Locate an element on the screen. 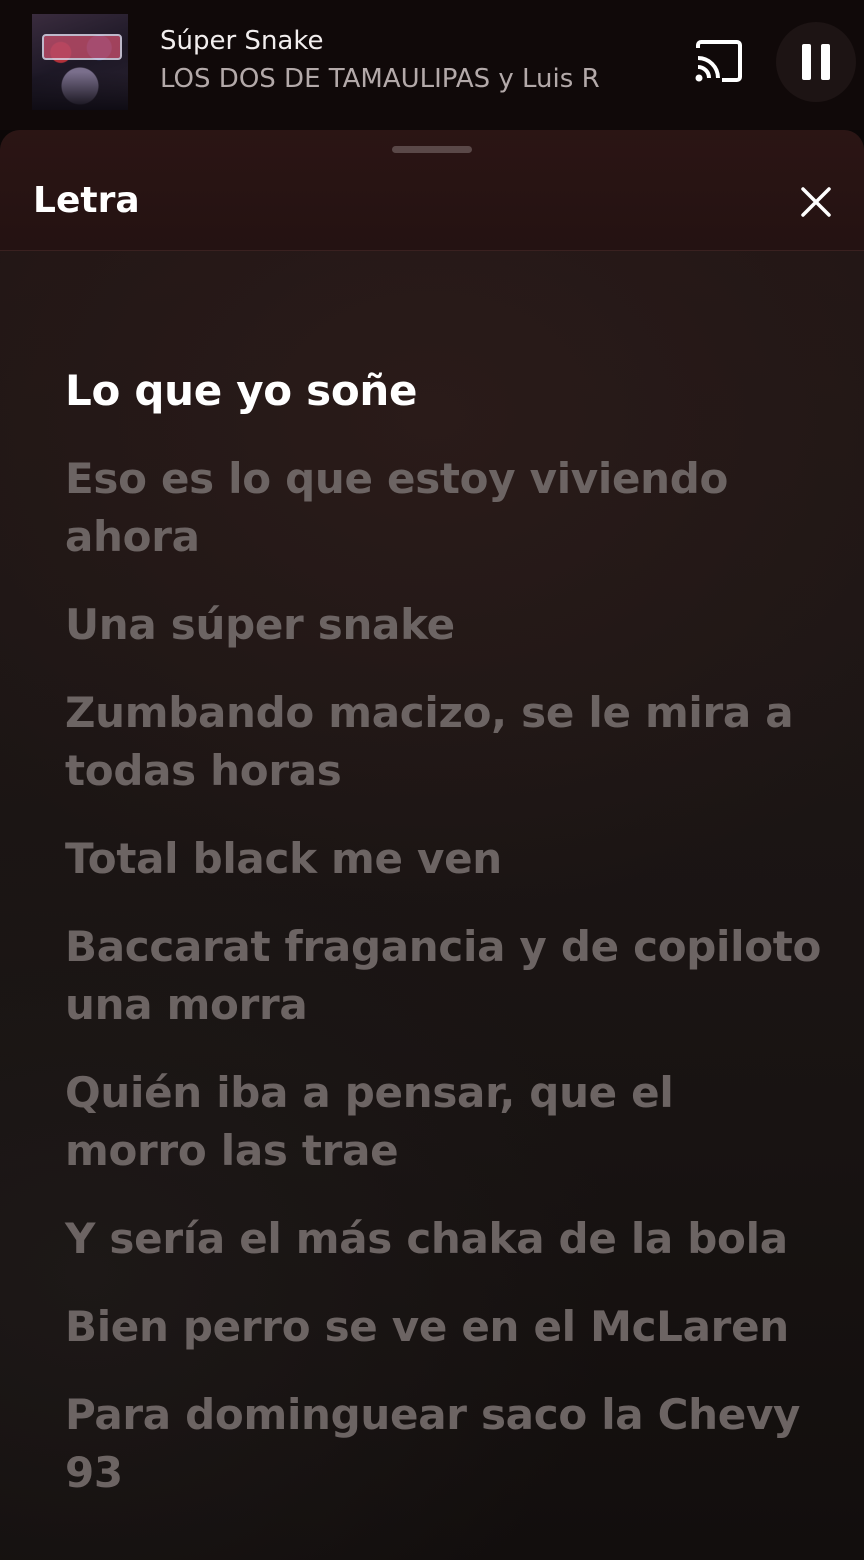  cast-button is located at coordinates (719, 63).